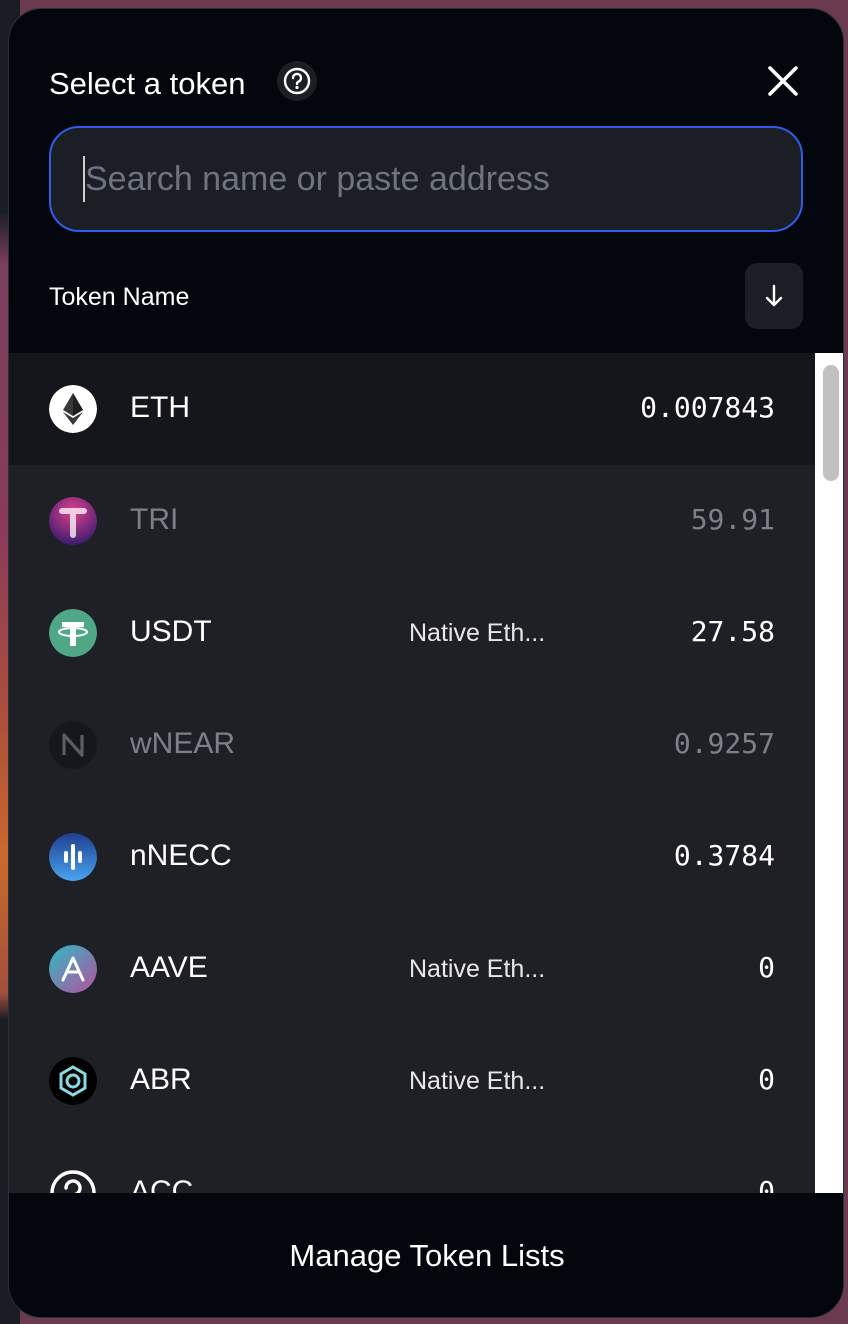 The image size is (848, 1324). I want to click on arrow-down-icon, so click(774, 295).